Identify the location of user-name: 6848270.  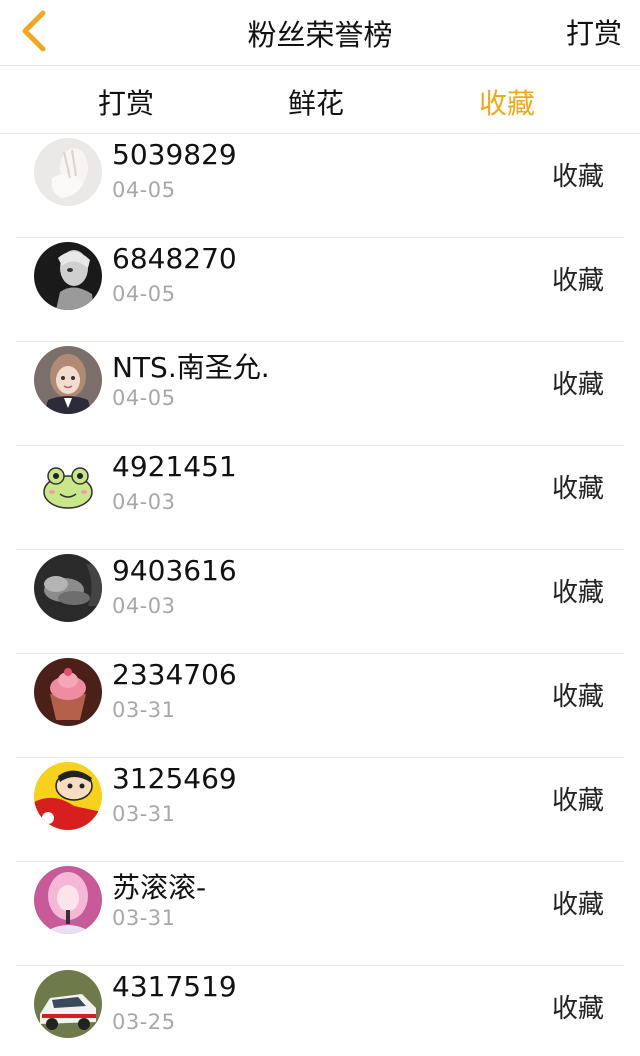
(174, 258).